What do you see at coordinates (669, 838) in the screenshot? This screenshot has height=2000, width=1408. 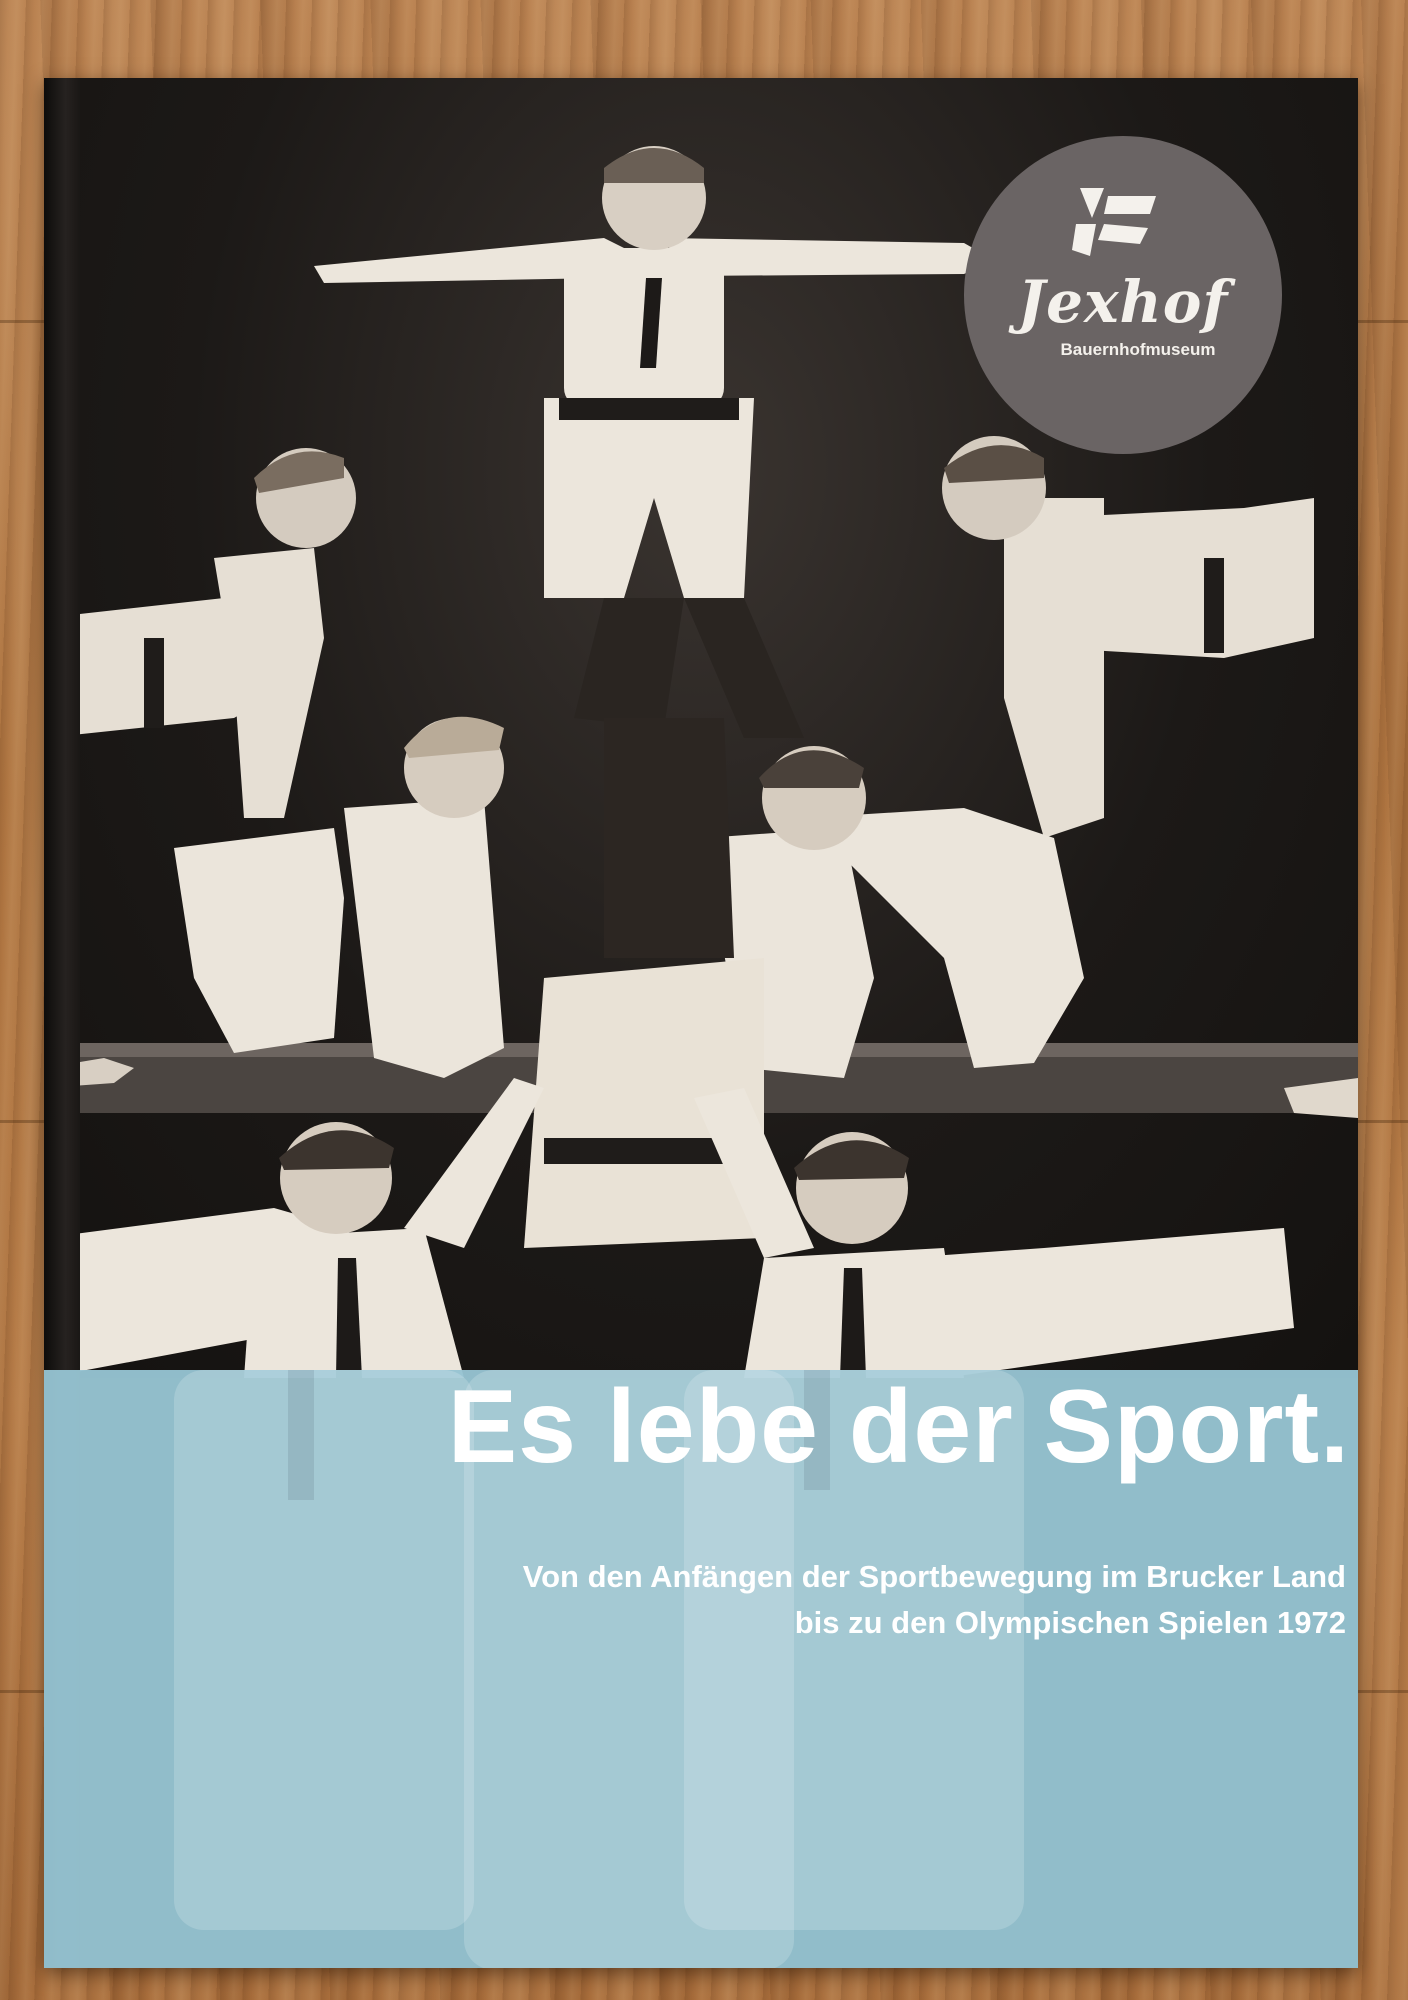 I see `gymnast-center-legs` at bounding box center [669, 838].